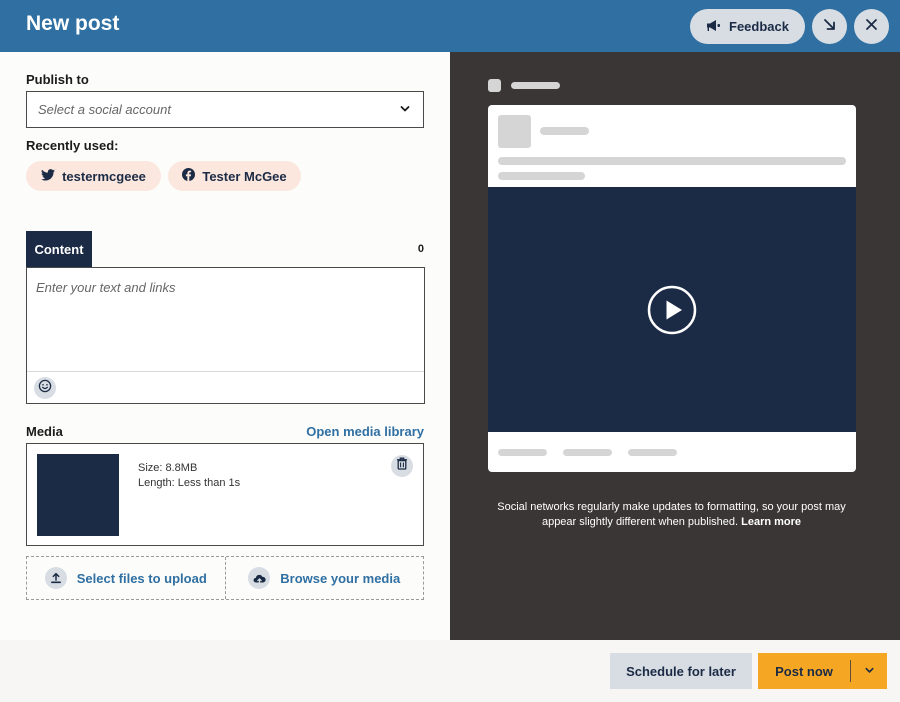 This screenshot has height=702, width=900. Describe the element at coordinates (189, 483) in the screenshot. I see `media-length: Length: Less than 1s` at that location.